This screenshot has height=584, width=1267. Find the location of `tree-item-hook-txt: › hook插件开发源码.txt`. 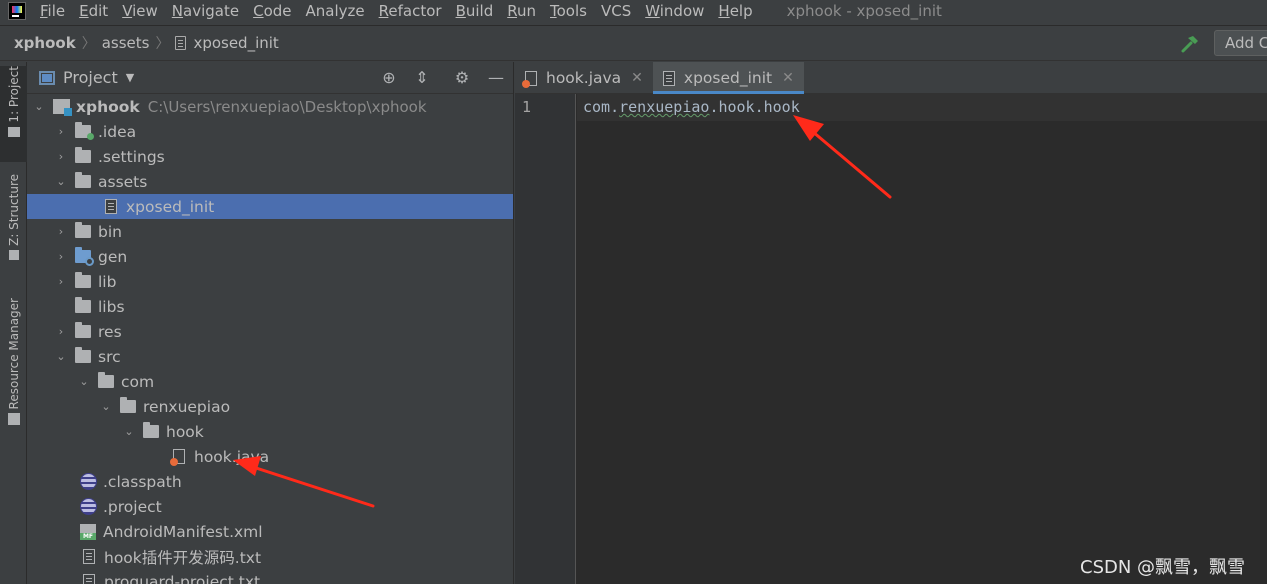

tree-item-hook-txt: › hook插件开发源码.txt is located at coordinates (270, 556).